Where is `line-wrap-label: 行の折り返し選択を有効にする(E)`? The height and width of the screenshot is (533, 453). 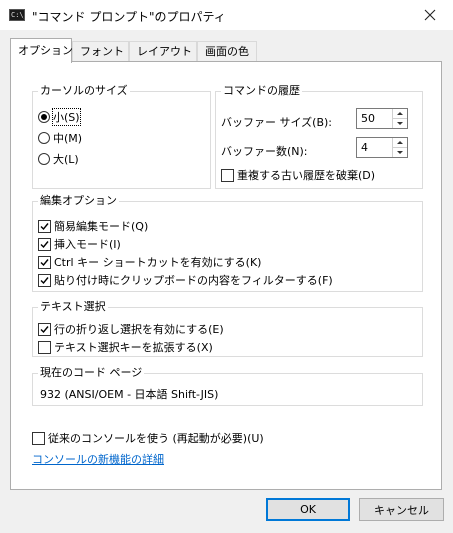 line-wrap-label: 行の折り返し選択を有効にする(E) is located at coordinates (139, 329).